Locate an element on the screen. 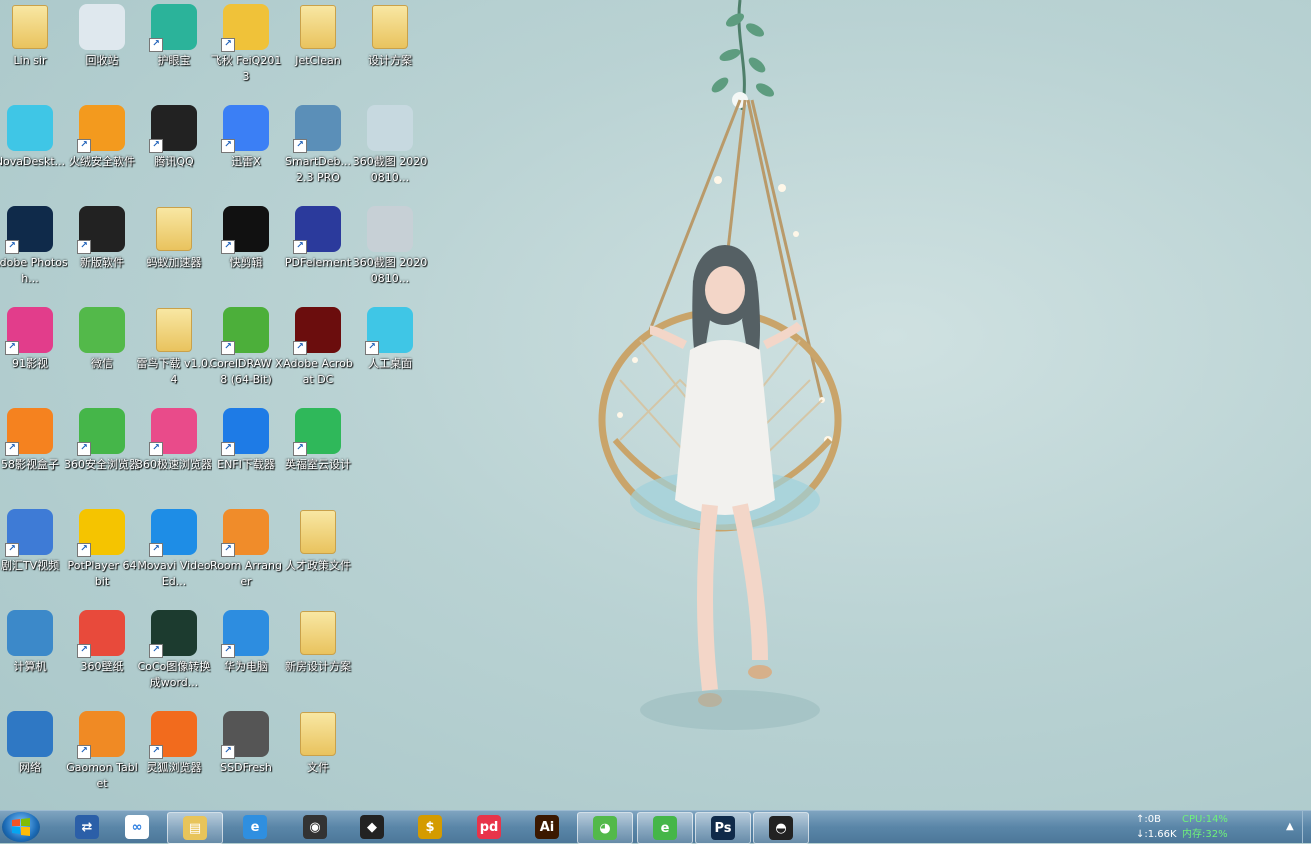 The image size is (1311, 844). taskbar-button-husky-app: ◉ is located at coordinates (315, 827).